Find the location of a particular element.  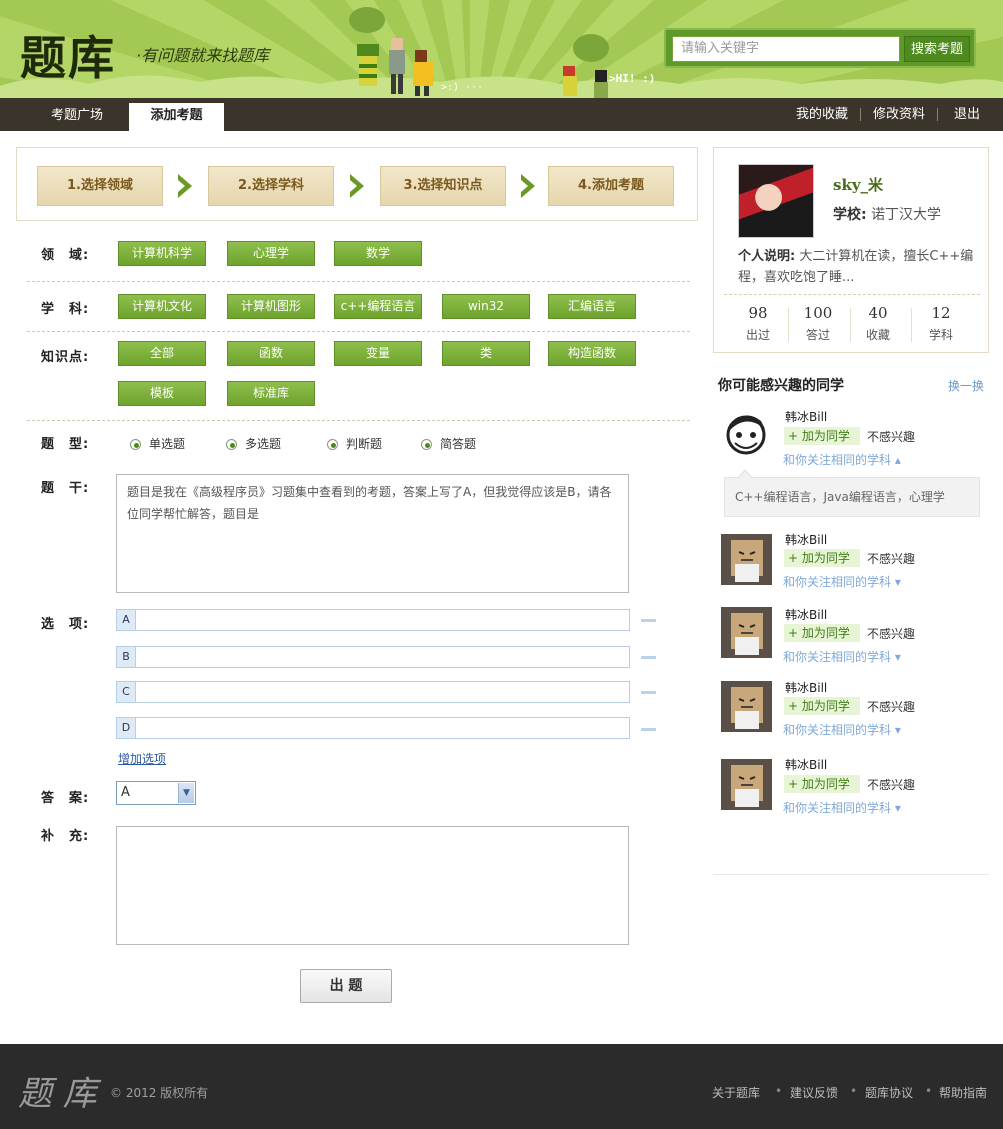

radio-single-choice: 单选题 is located at coordinates (157, 443).